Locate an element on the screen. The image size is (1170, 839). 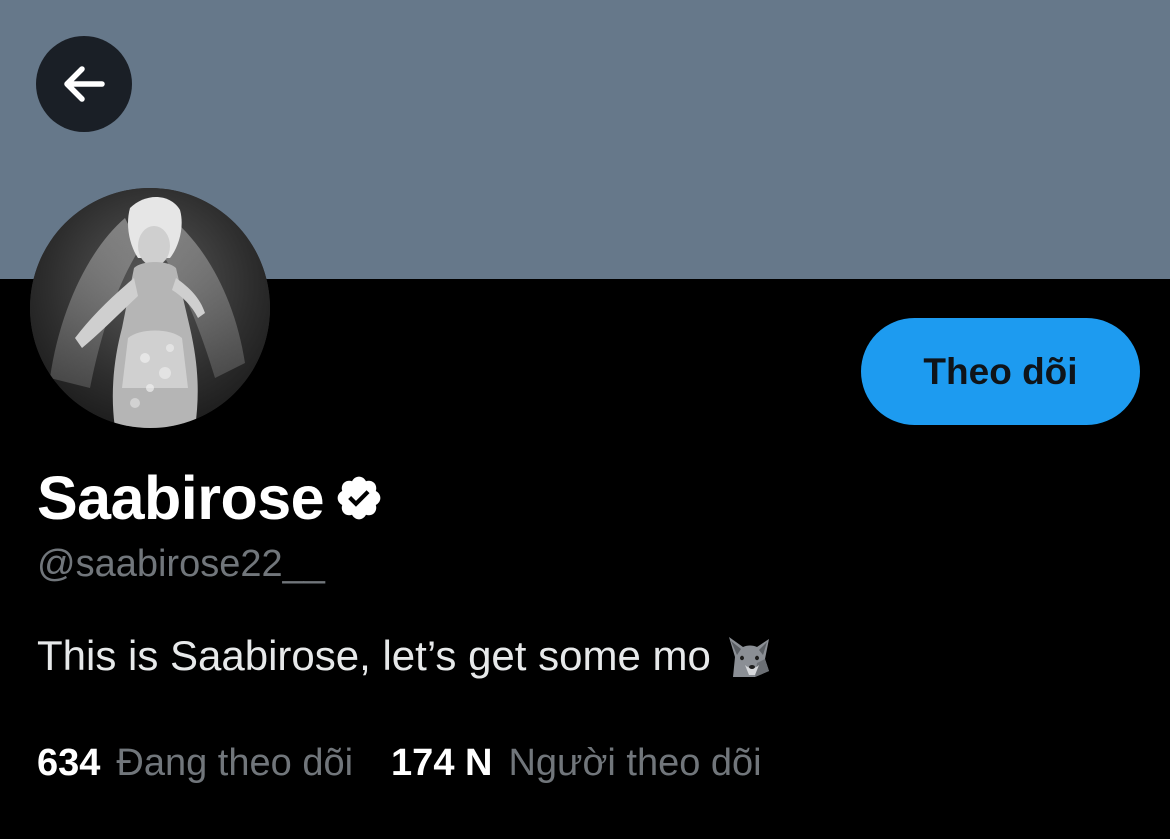
followers-label: Người theo dõi is located at coordinates (635, 763).